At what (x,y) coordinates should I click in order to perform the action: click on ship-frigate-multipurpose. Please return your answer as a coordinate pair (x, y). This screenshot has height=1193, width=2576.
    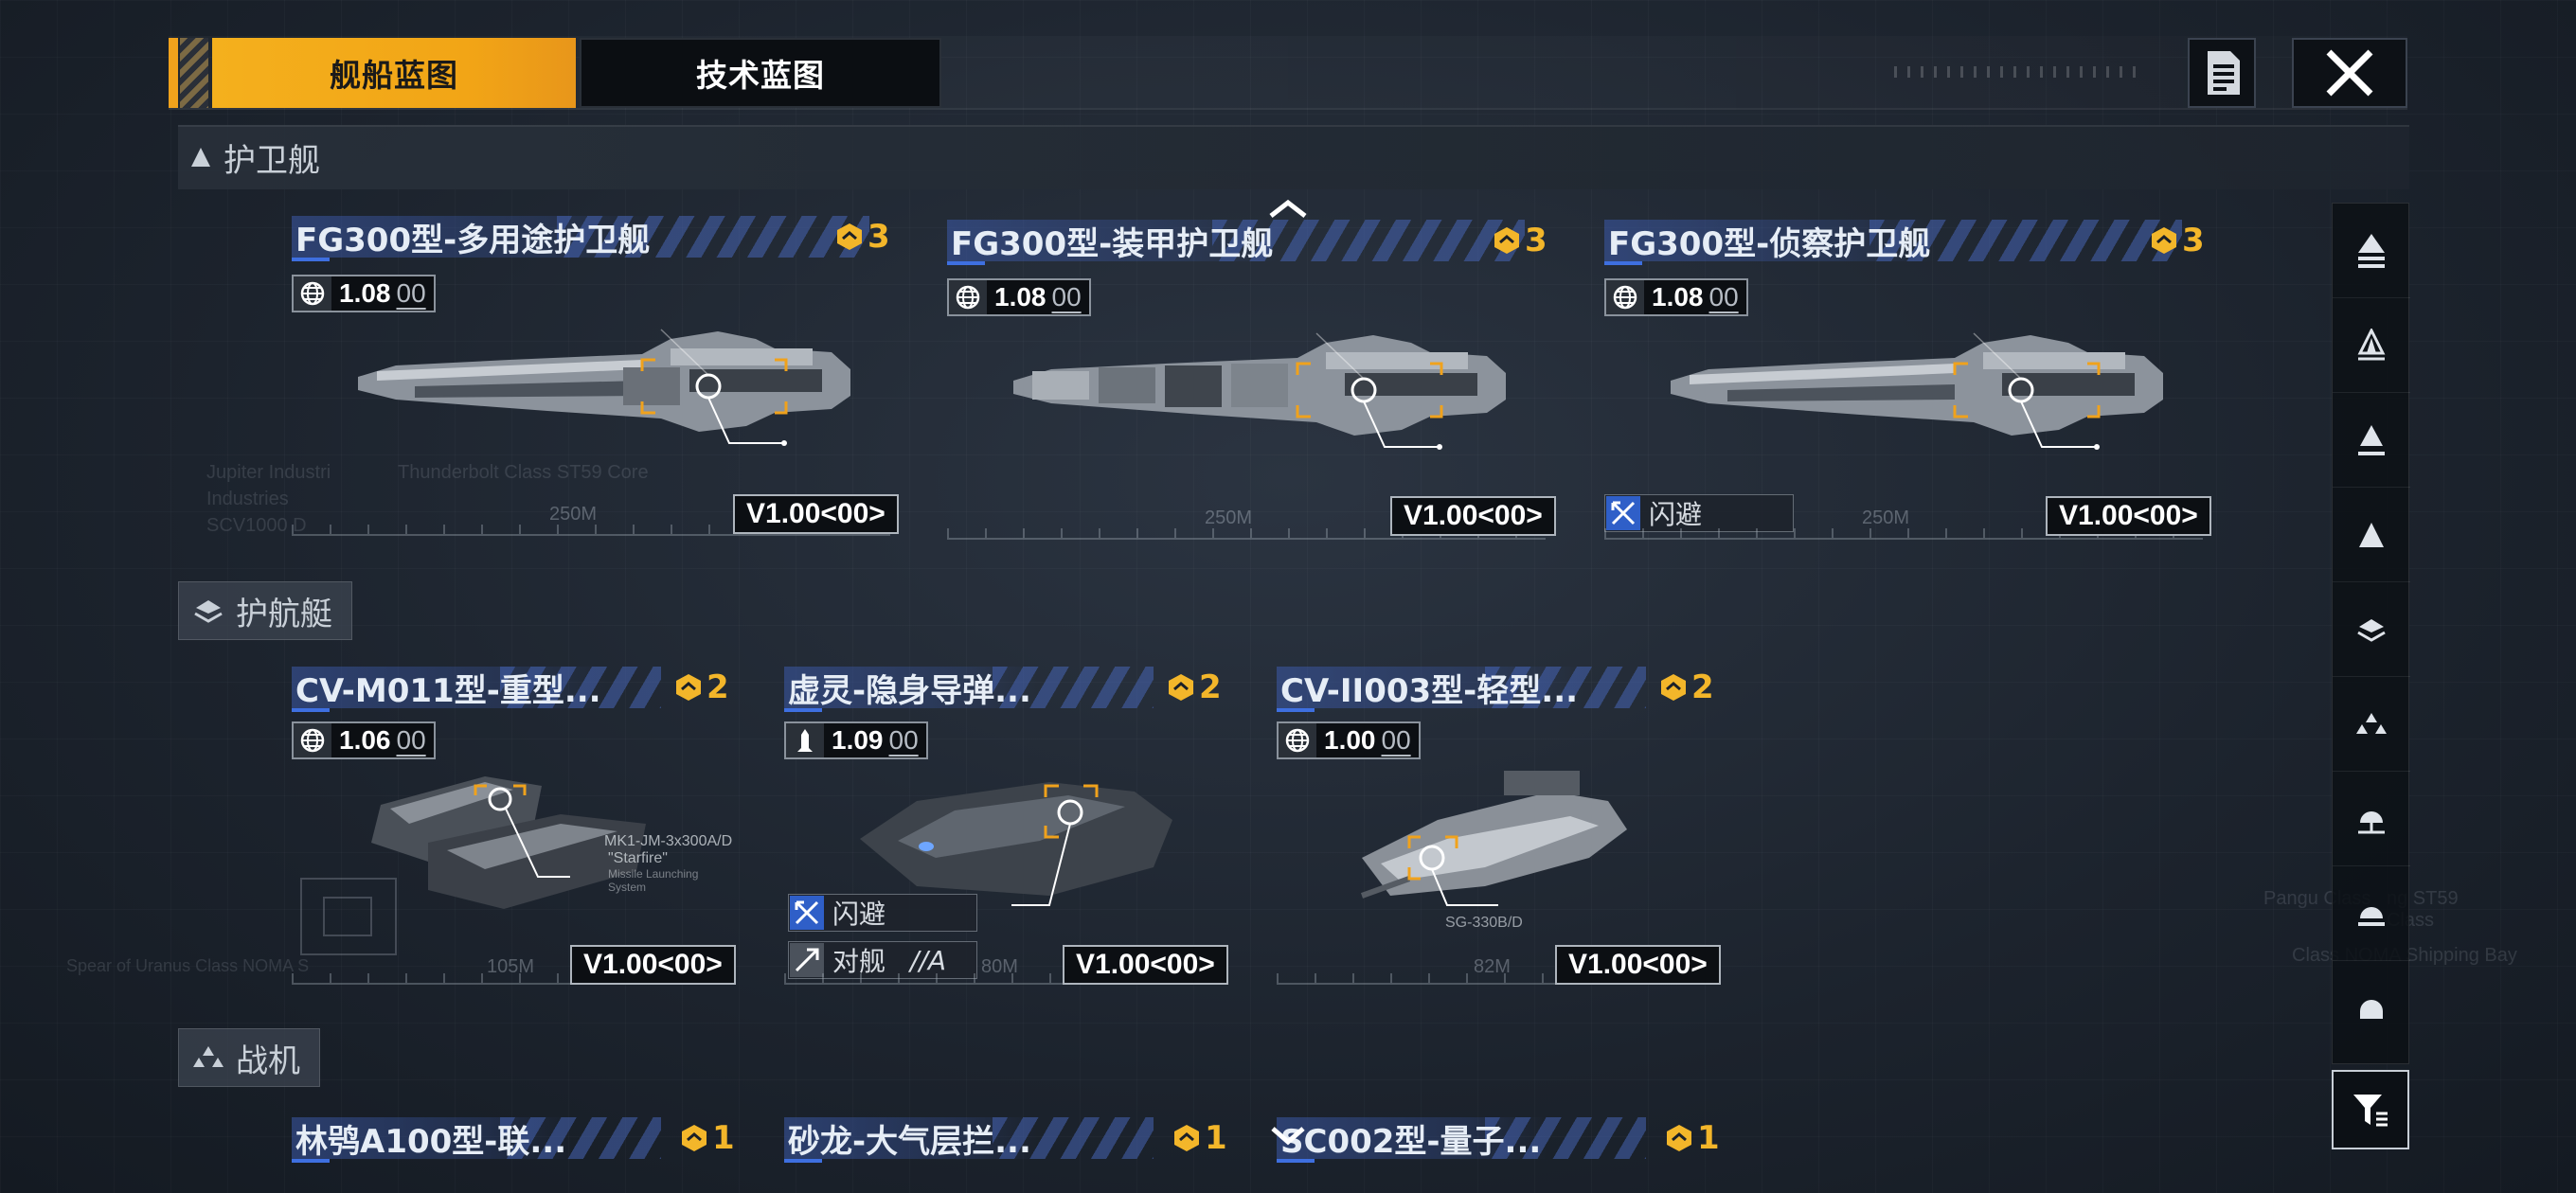
    Looking at the image, I should click on (604, 387).